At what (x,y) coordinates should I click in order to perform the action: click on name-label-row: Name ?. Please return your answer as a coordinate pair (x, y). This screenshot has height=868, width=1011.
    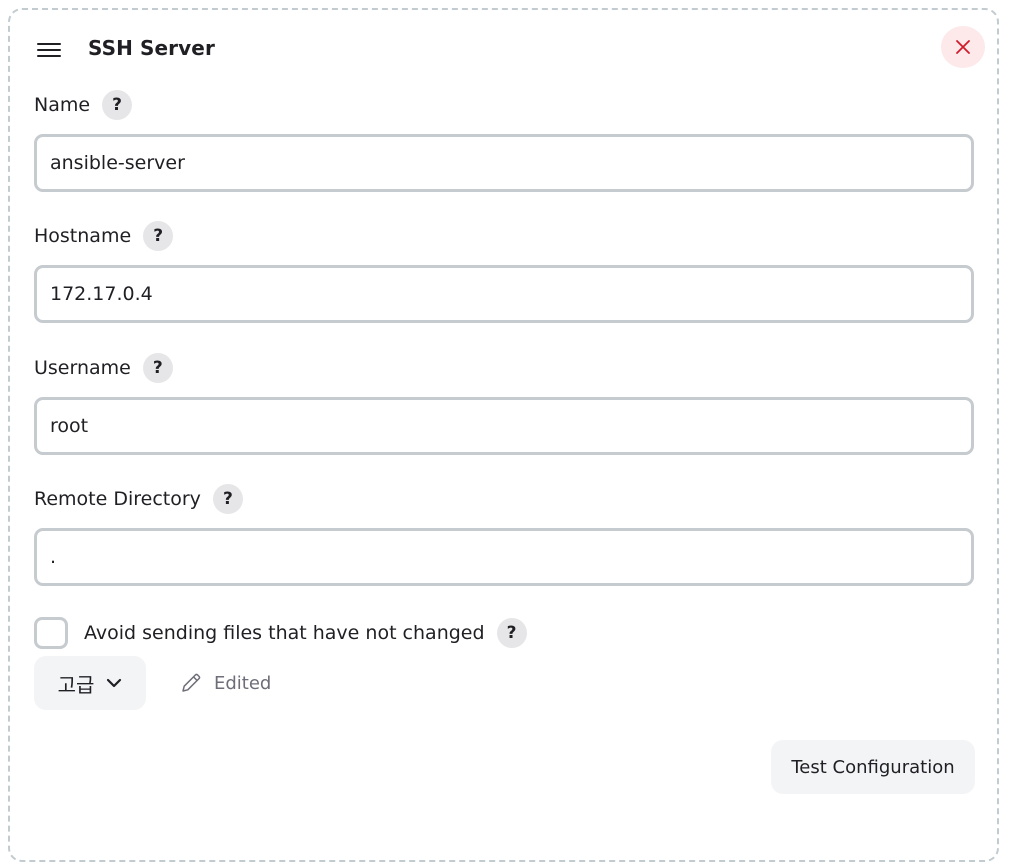
    Looking at the image, I should click on (504, 105).